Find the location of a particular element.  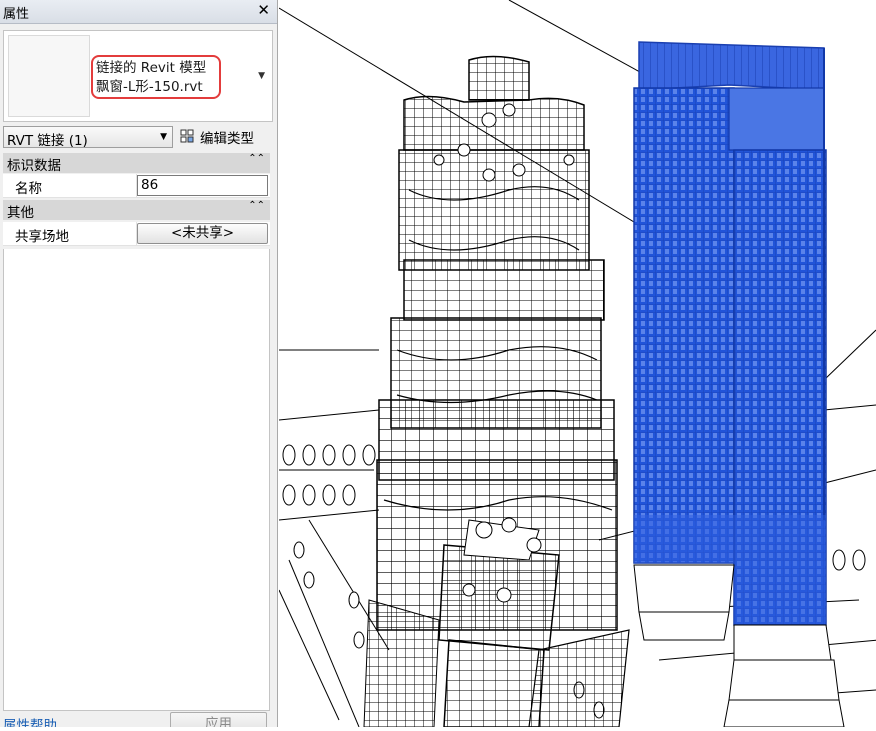

property-row-name: 名称 86 is located at coordinates (136, 186).